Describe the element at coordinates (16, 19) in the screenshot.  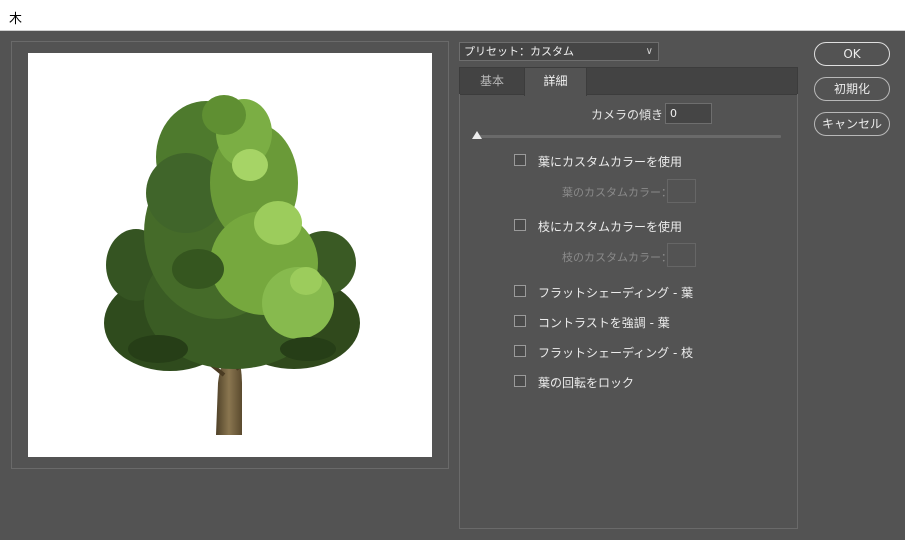
I see `window-title: 木` at that location.